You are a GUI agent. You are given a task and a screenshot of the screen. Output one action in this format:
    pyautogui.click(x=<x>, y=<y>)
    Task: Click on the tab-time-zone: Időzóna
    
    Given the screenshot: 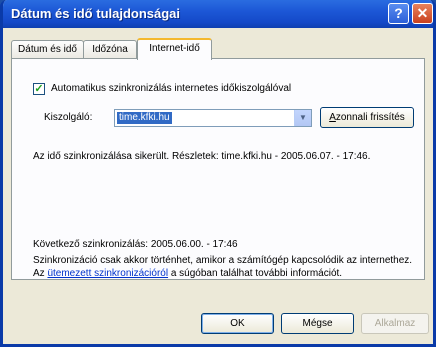 What is the action you would take?
    pyautogui.click(x=110, y=49)
    